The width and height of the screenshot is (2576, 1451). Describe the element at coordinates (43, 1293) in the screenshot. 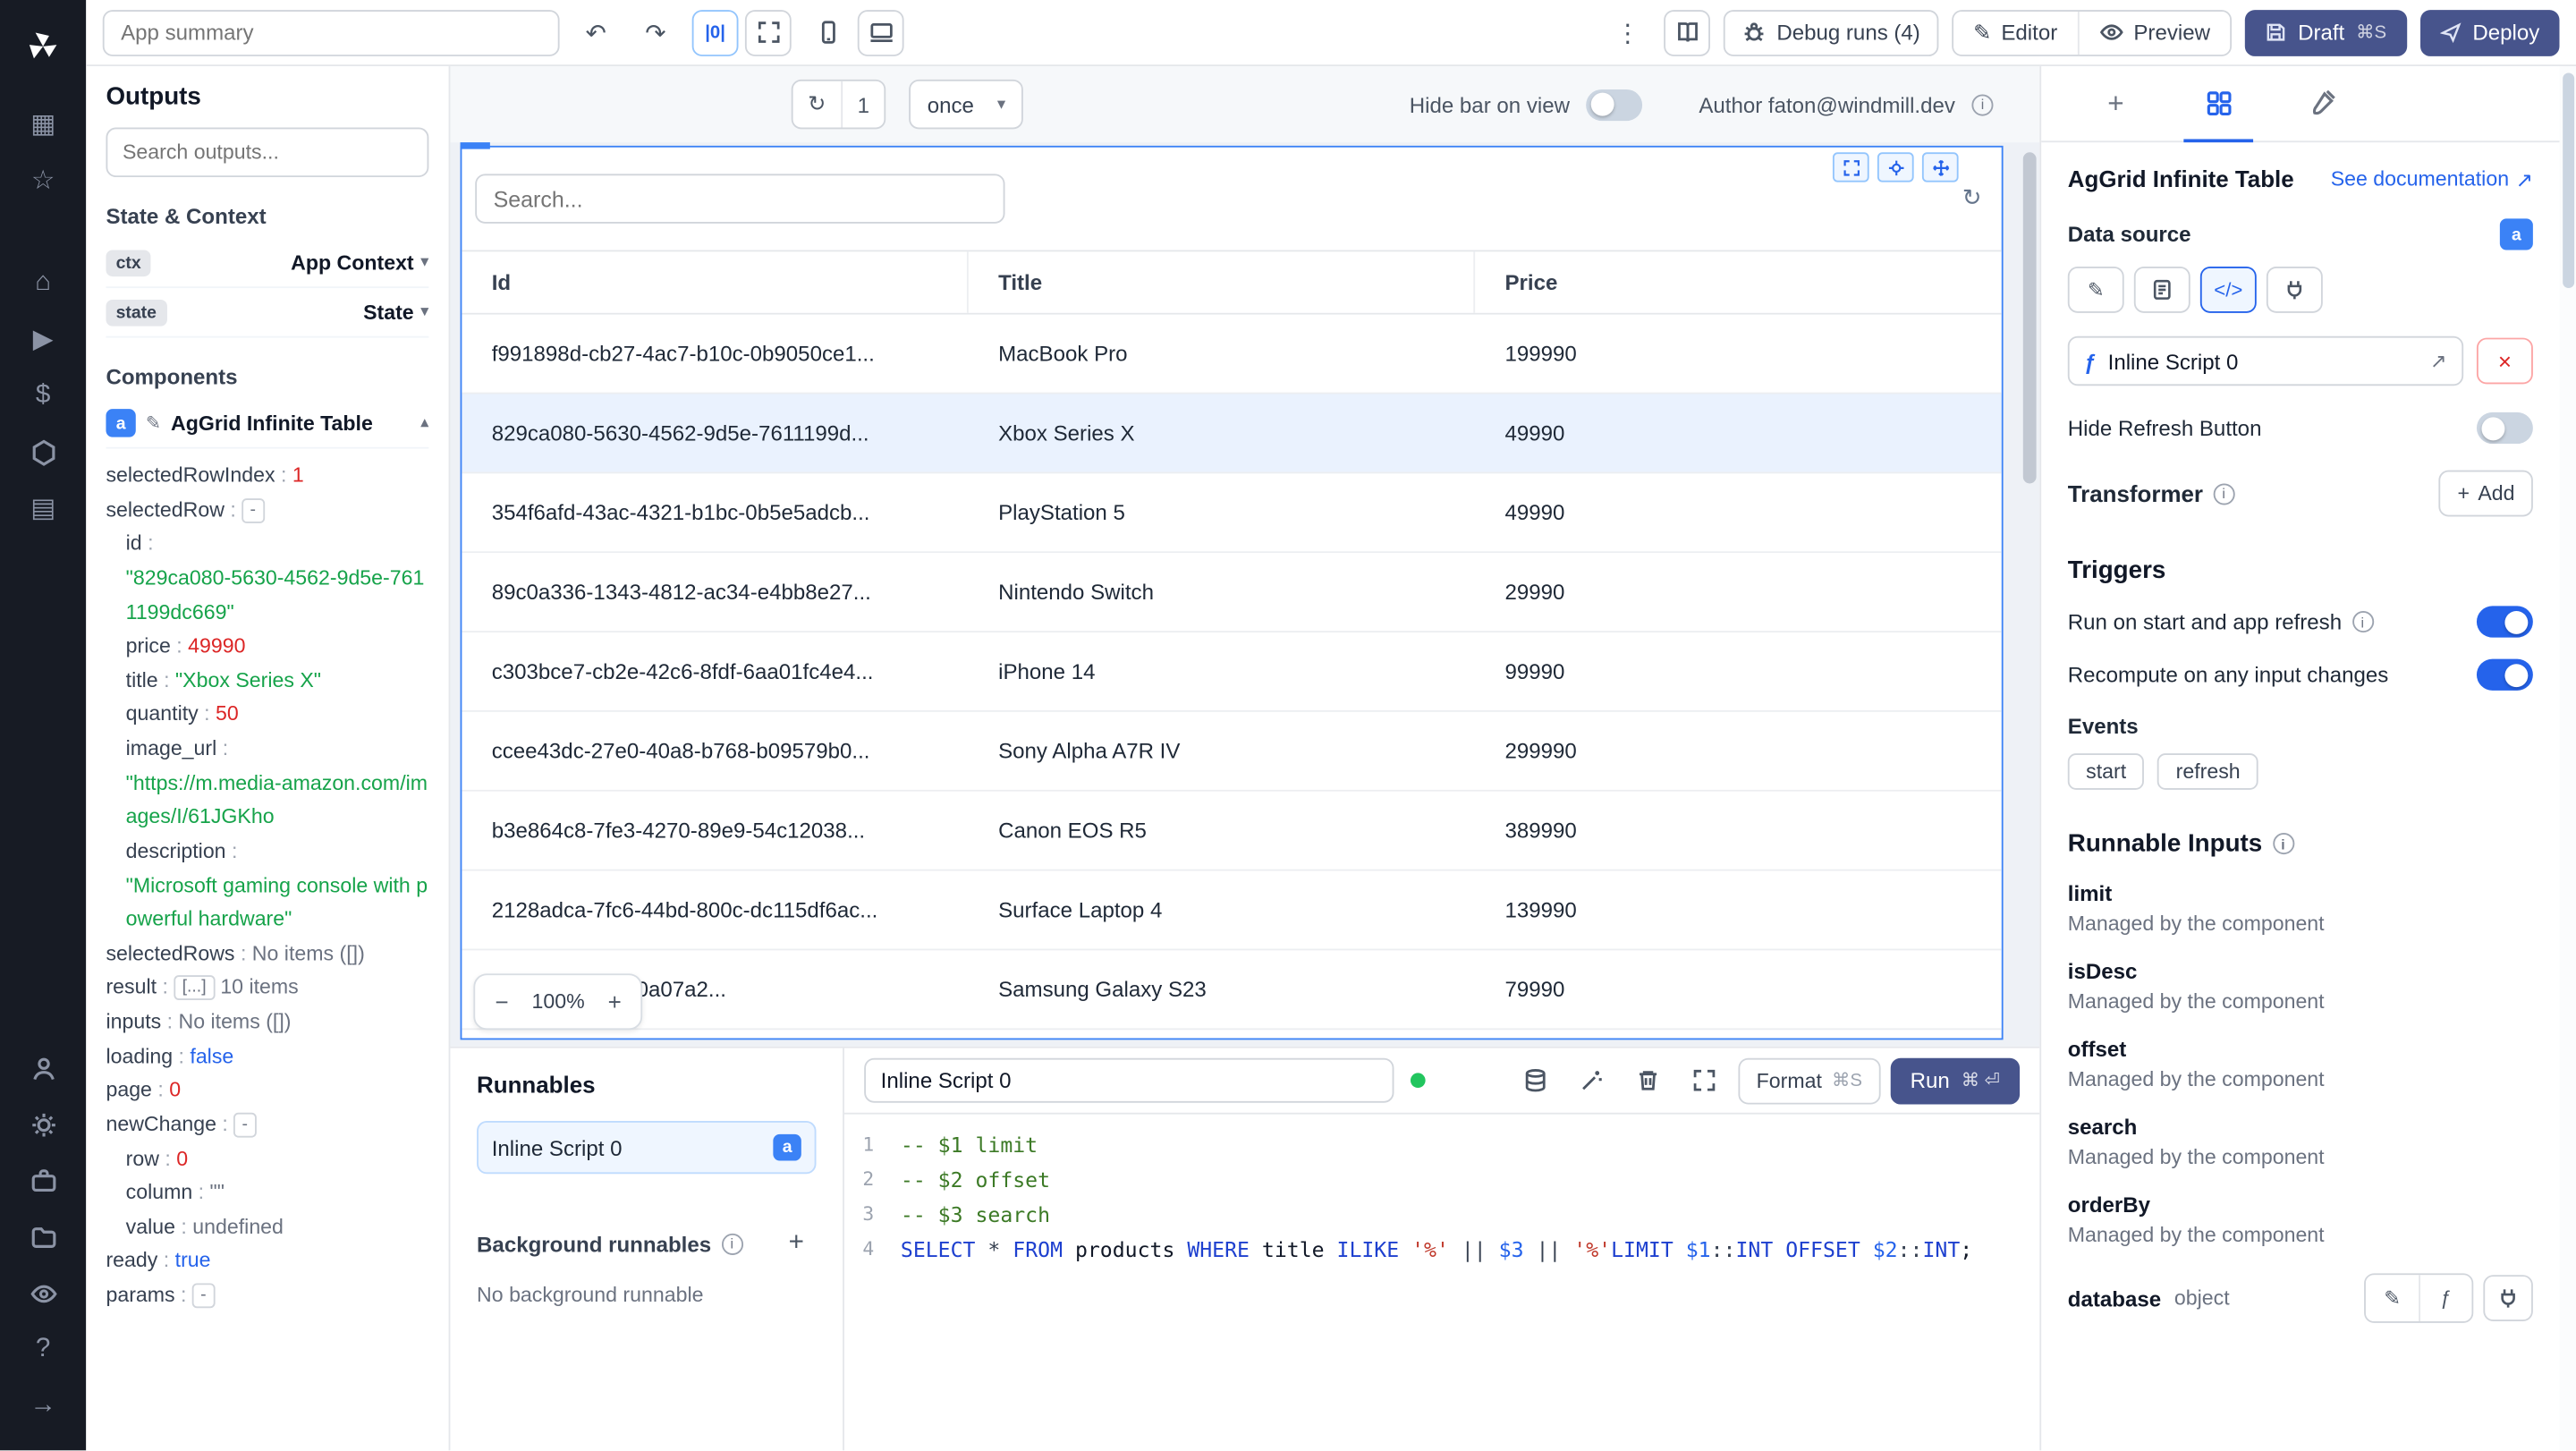

I see `audit-eye-icon` at that location.